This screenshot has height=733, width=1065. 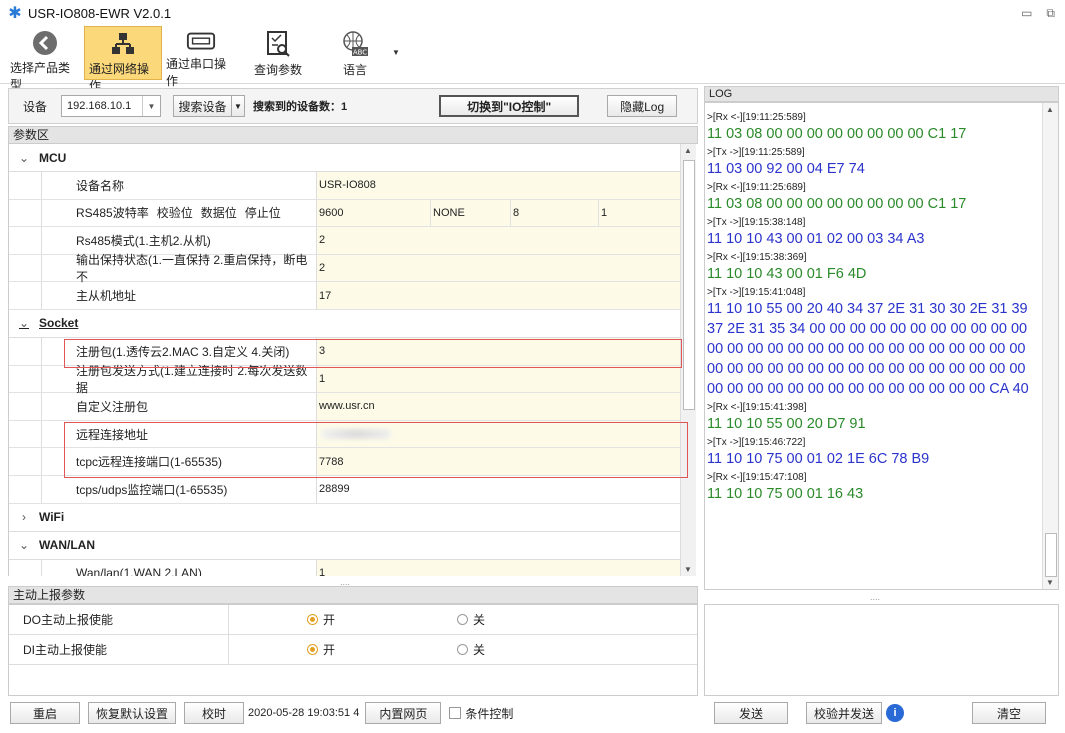 What do you see at coordinates (123, 44) in the screenshot?
I see `network-icon` at bounding box center [123, 44].